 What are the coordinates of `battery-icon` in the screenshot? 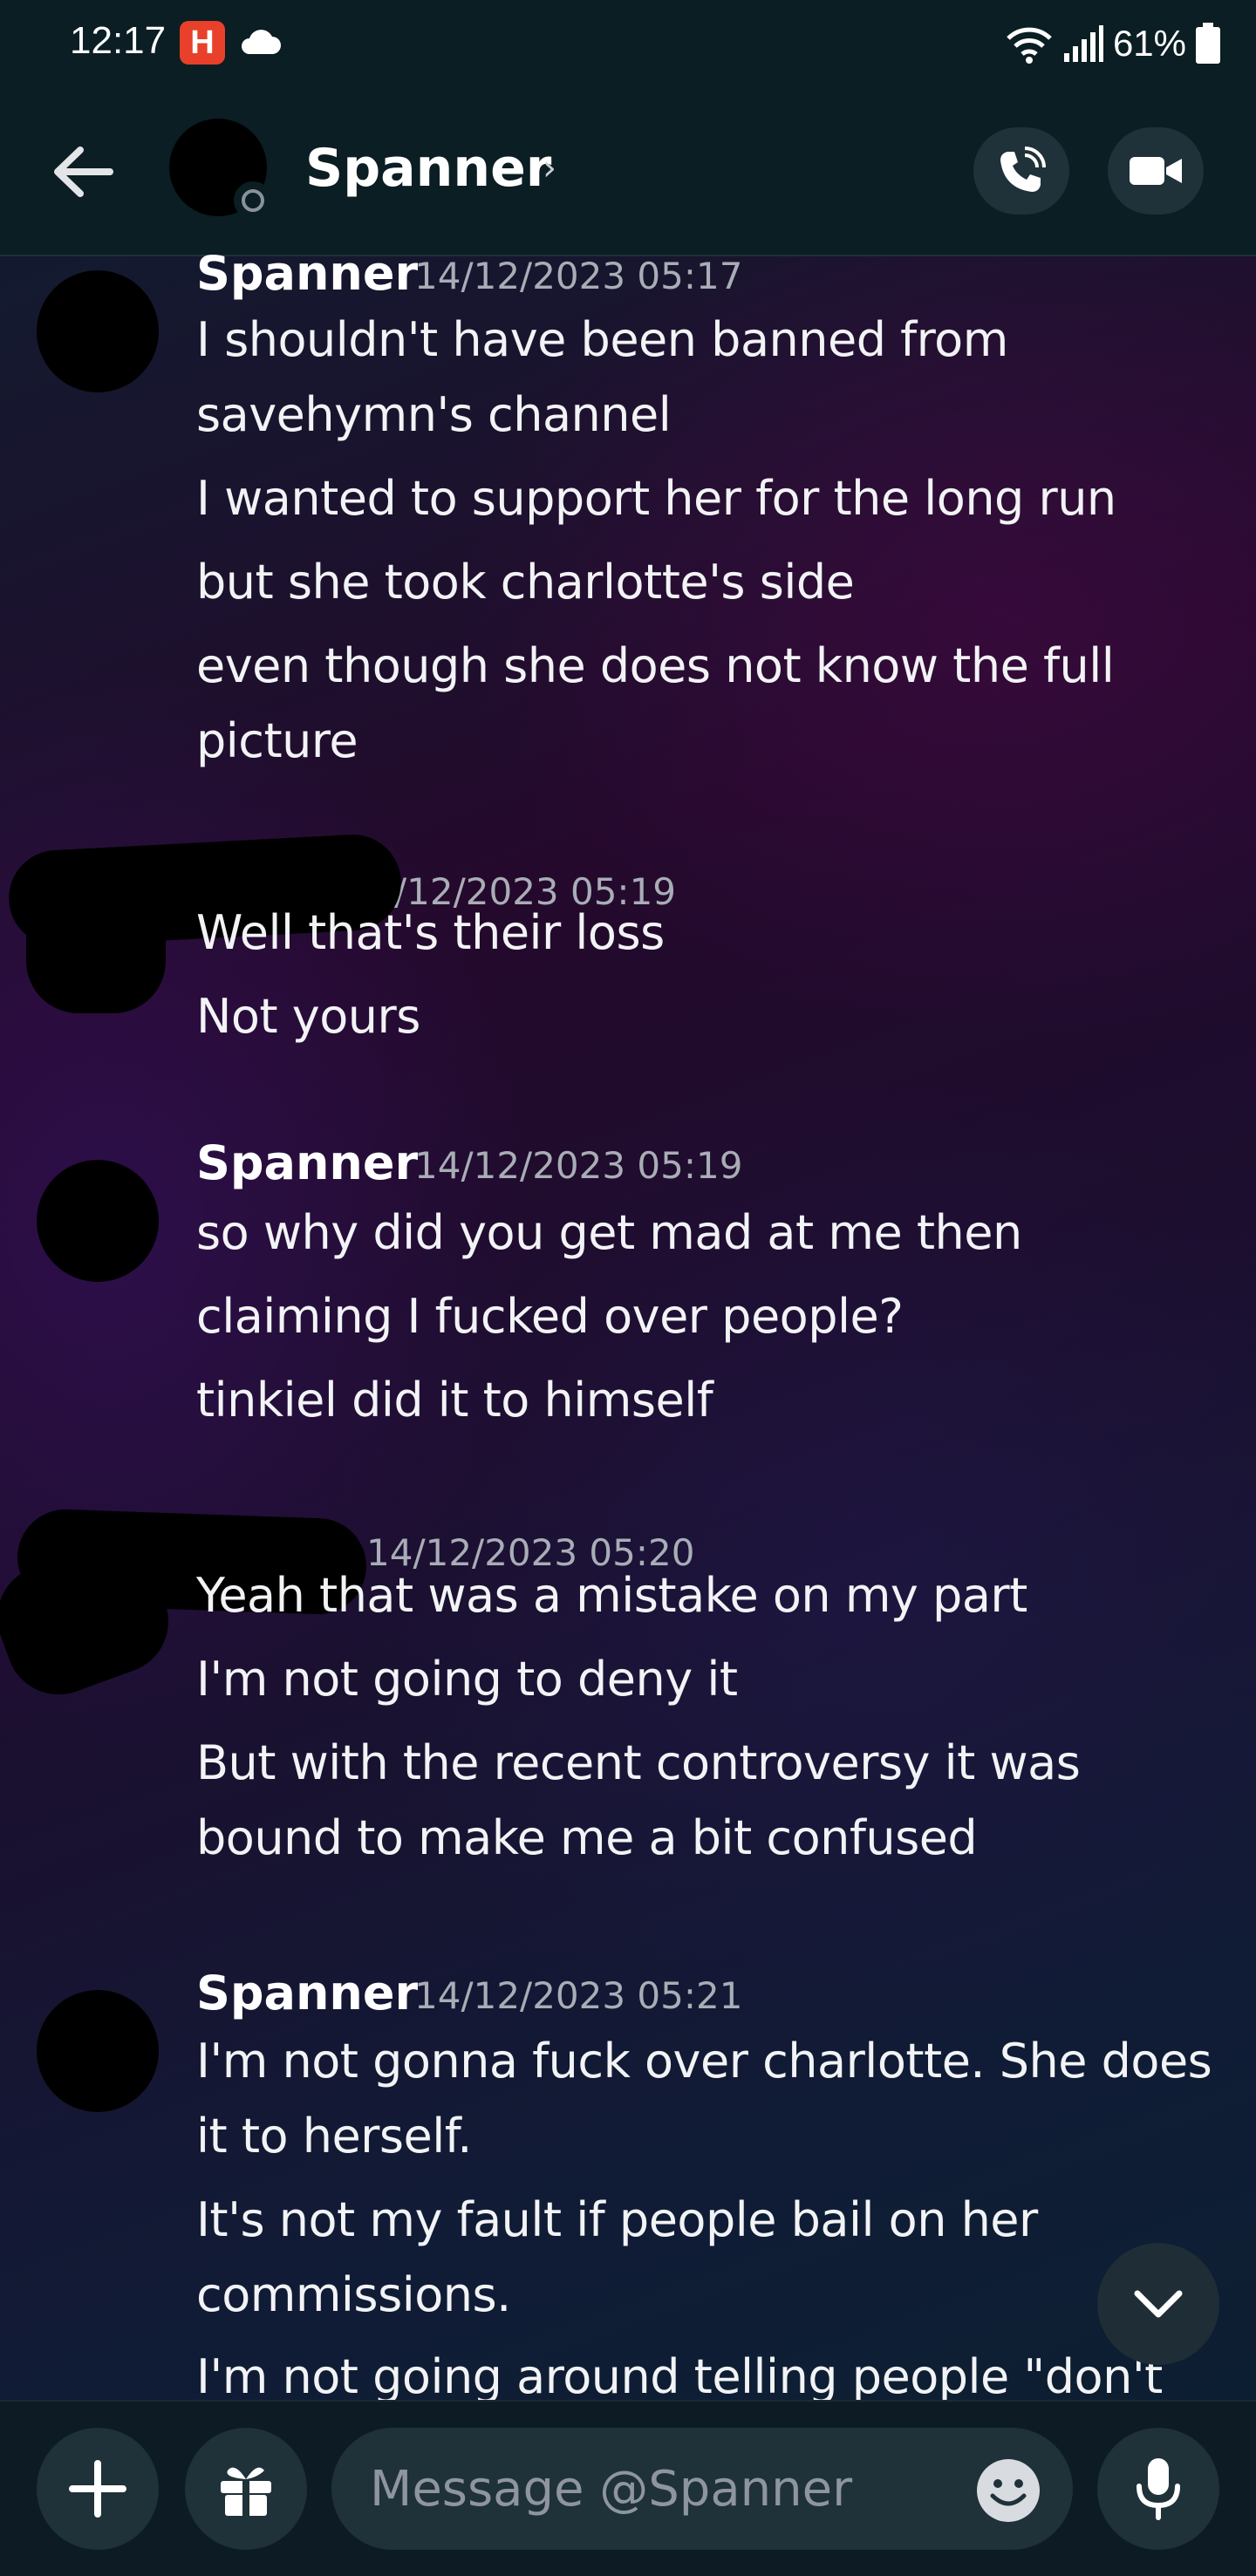 It's located at (1208, 43).